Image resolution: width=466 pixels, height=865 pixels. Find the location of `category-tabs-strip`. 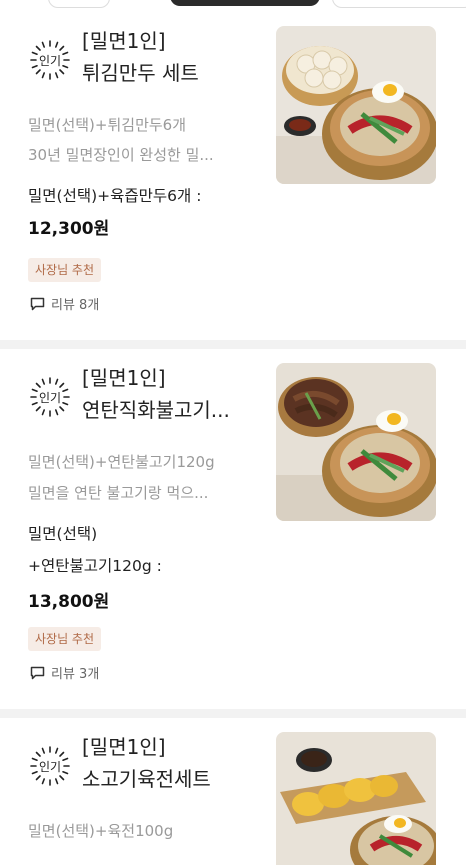

category-tabs-strip is located at coordinates (233, 4).